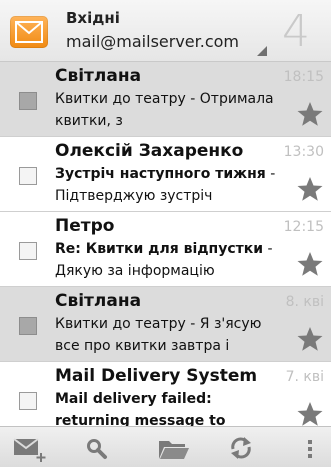  I want to click on refresh-icon, so click(241, 448).